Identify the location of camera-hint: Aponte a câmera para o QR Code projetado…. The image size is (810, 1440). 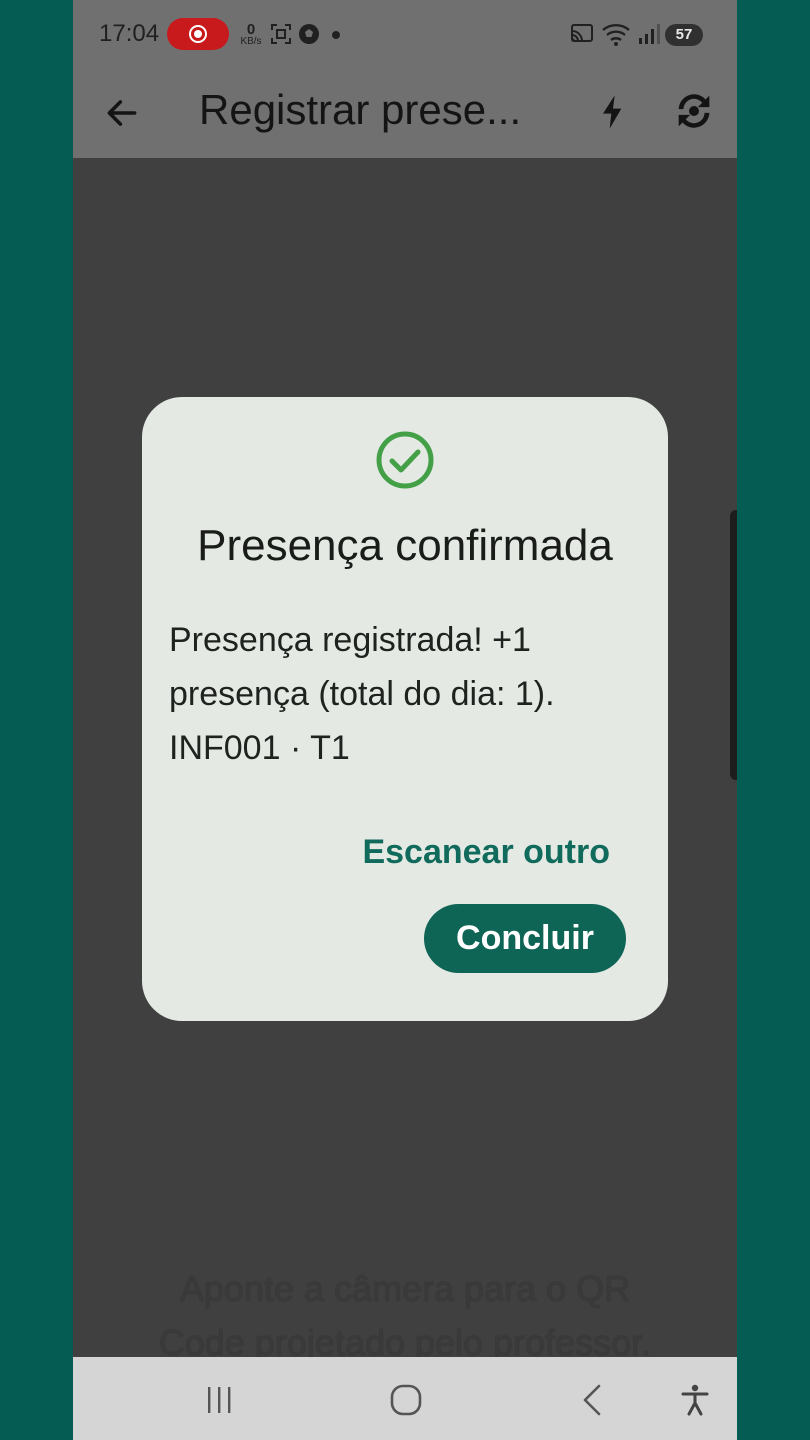
(405, 1316).